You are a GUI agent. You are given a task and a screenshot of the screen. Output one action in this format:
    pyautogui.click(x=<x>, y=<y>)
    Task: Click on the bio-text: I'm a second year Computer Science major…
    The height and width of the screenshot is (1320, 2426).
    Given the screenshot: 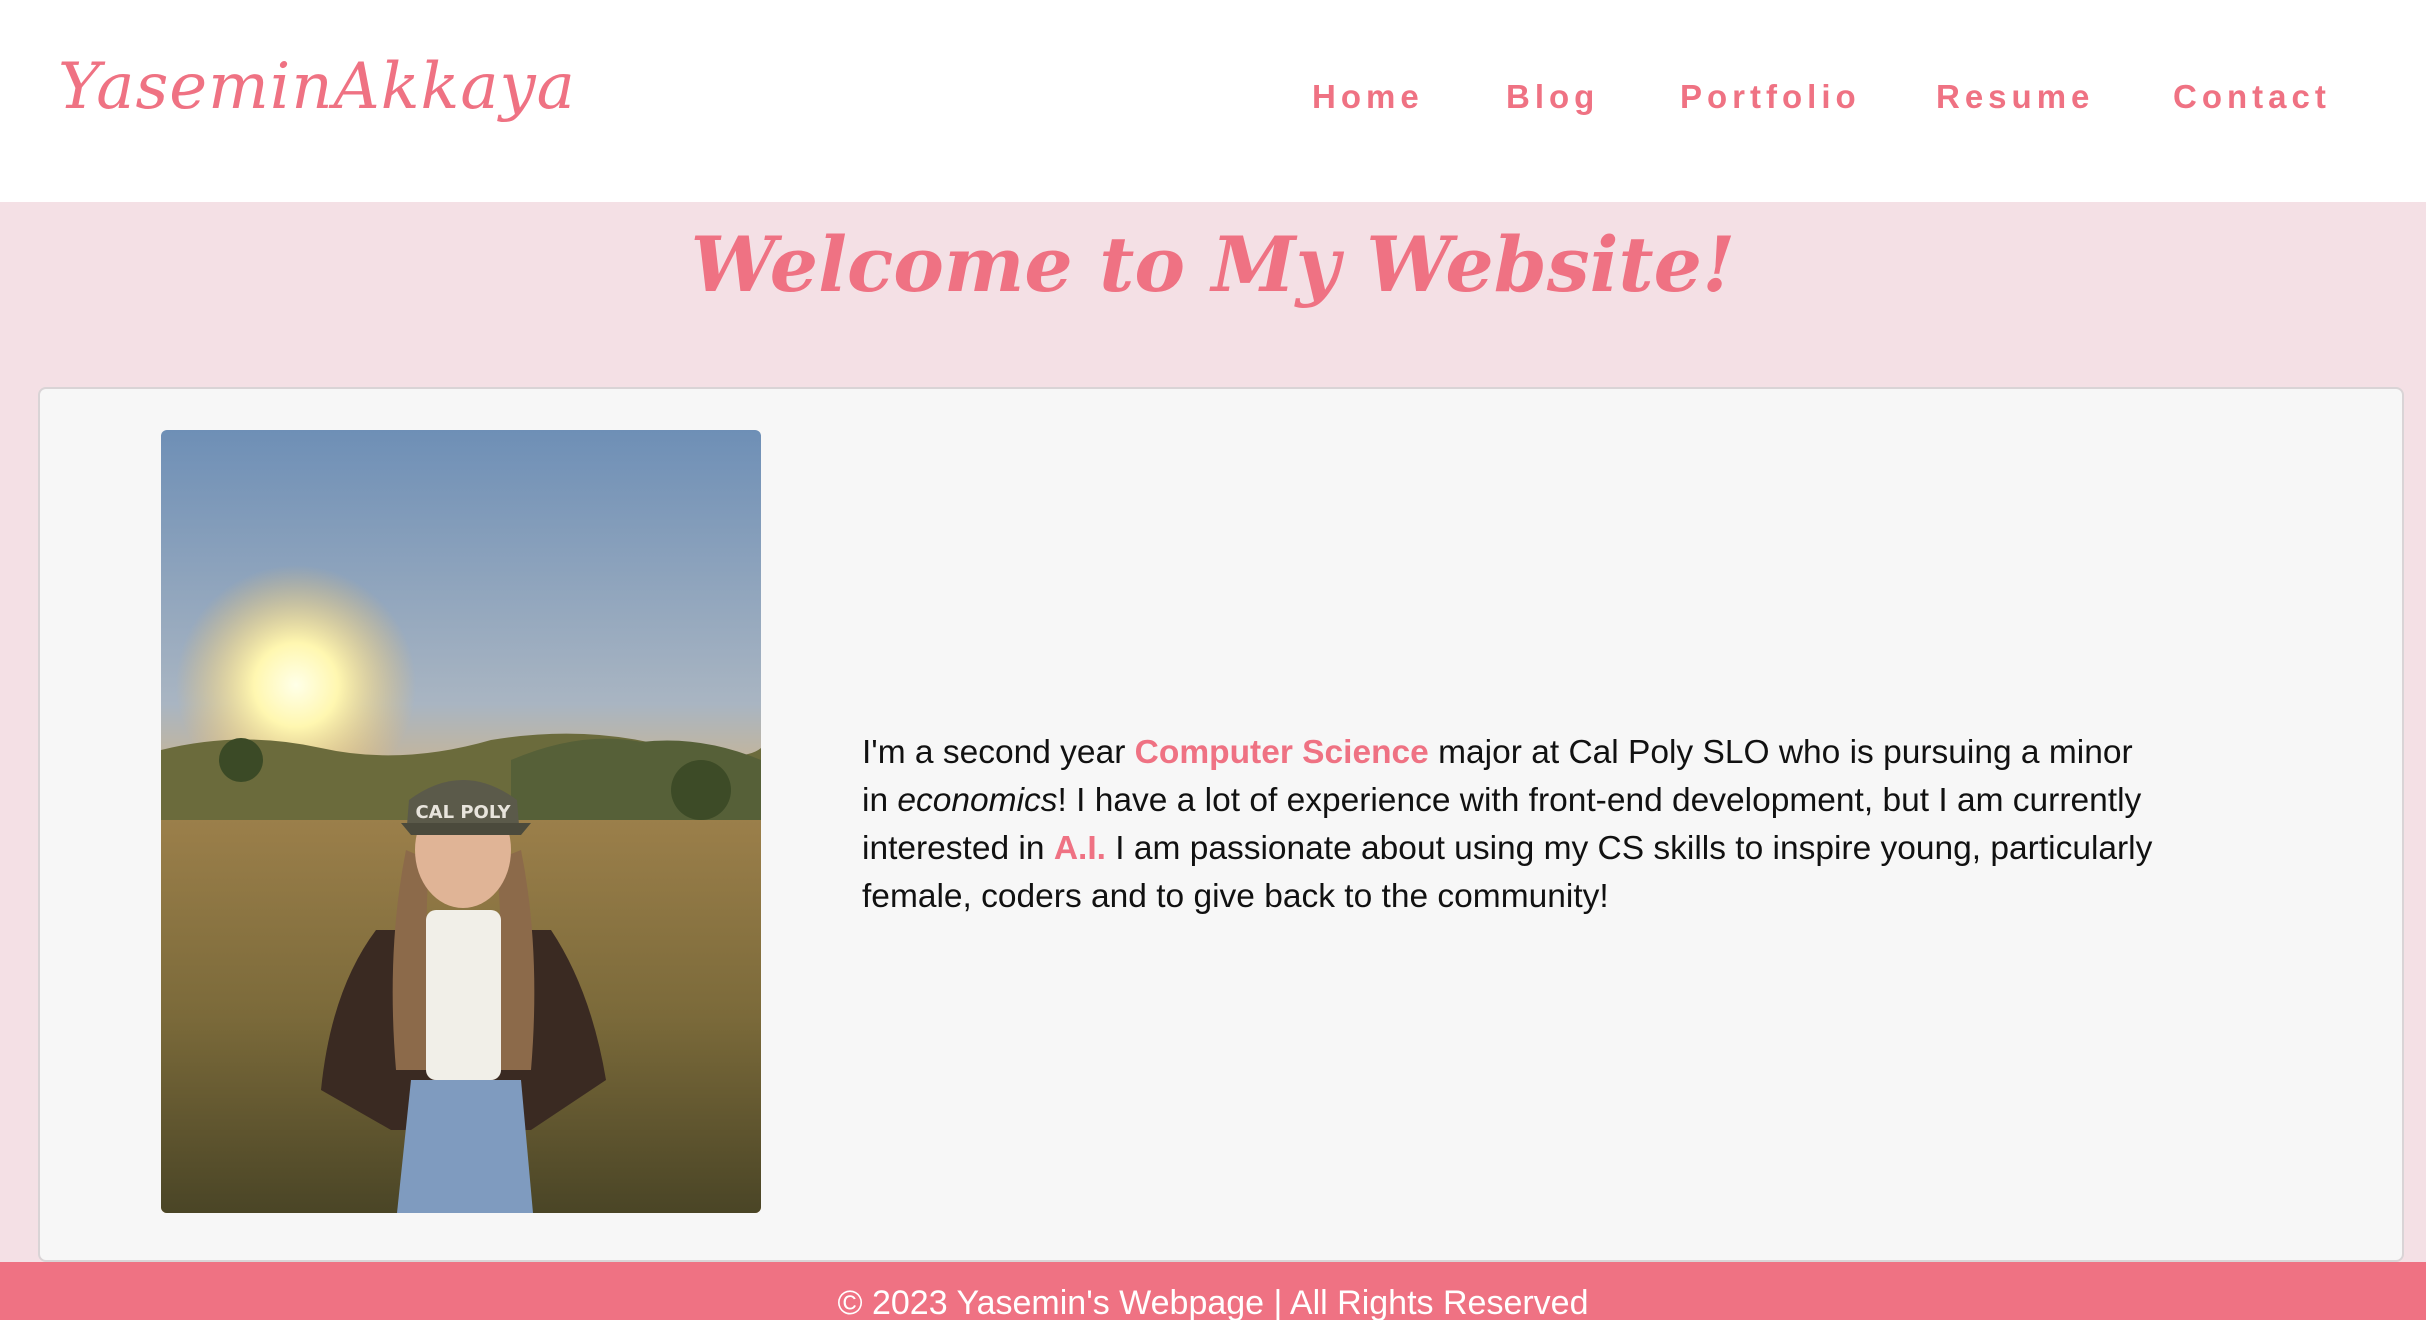 What is the action you would take?
    pyautogui.click(x=1512, y=825)
    